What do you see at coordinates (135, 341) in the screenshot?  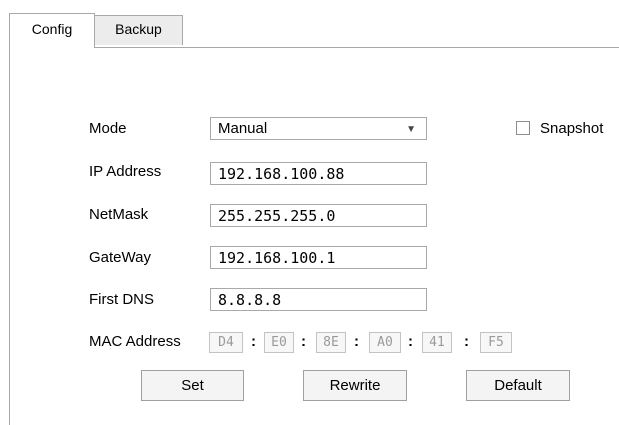 I see `mac-address-label: MAC Address` at bounding box center [135, 341].